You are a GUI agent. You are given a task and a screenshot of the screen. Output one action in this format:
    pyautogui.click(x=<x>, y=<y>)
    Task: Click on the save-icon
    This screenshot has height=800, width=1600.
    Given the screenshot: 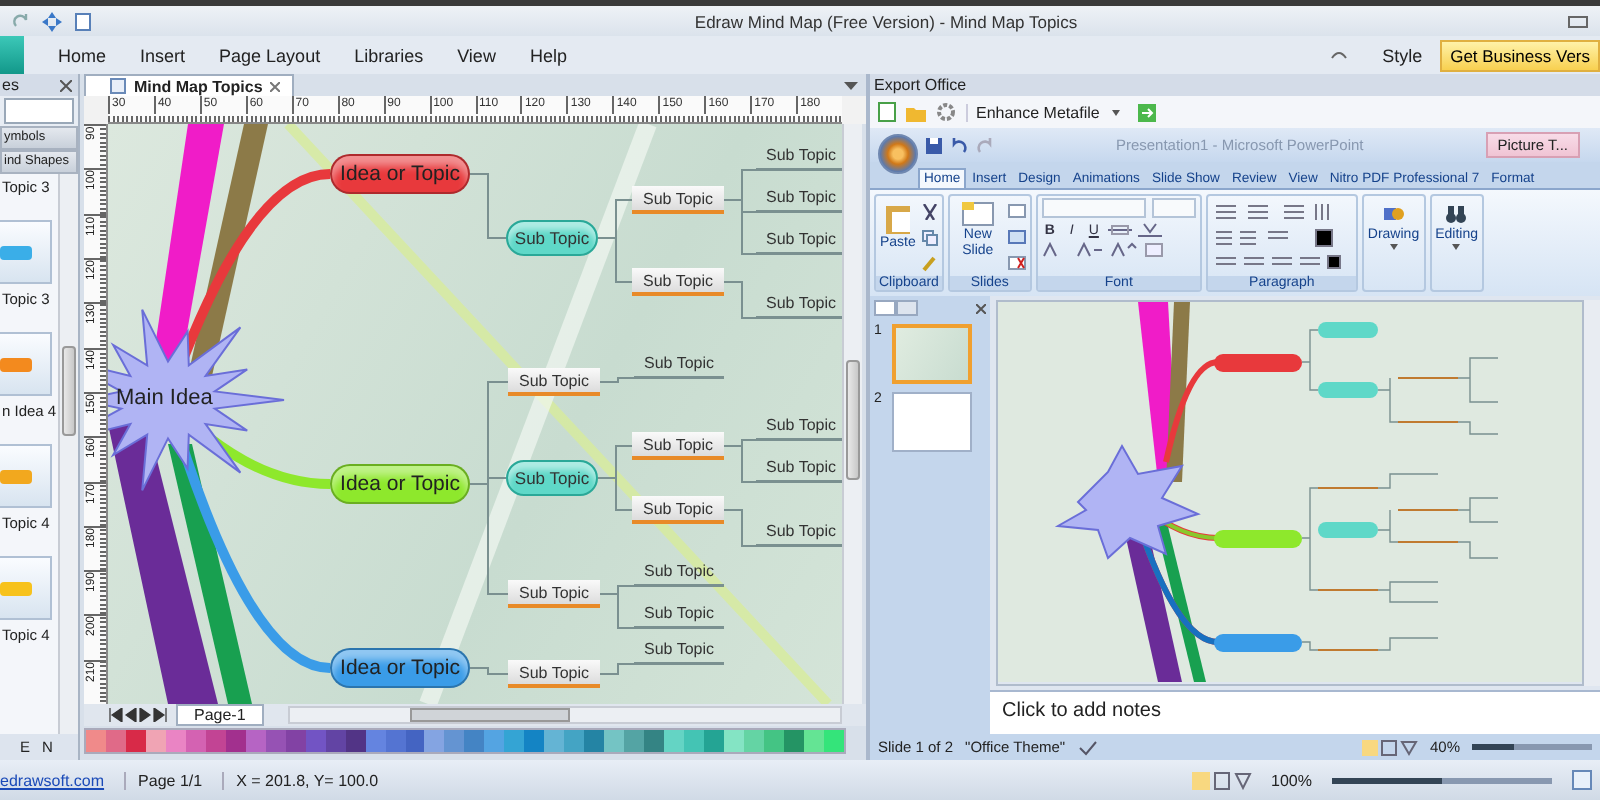 What is the action you would take?
    pyautogui.click(x=934, y=145)
    